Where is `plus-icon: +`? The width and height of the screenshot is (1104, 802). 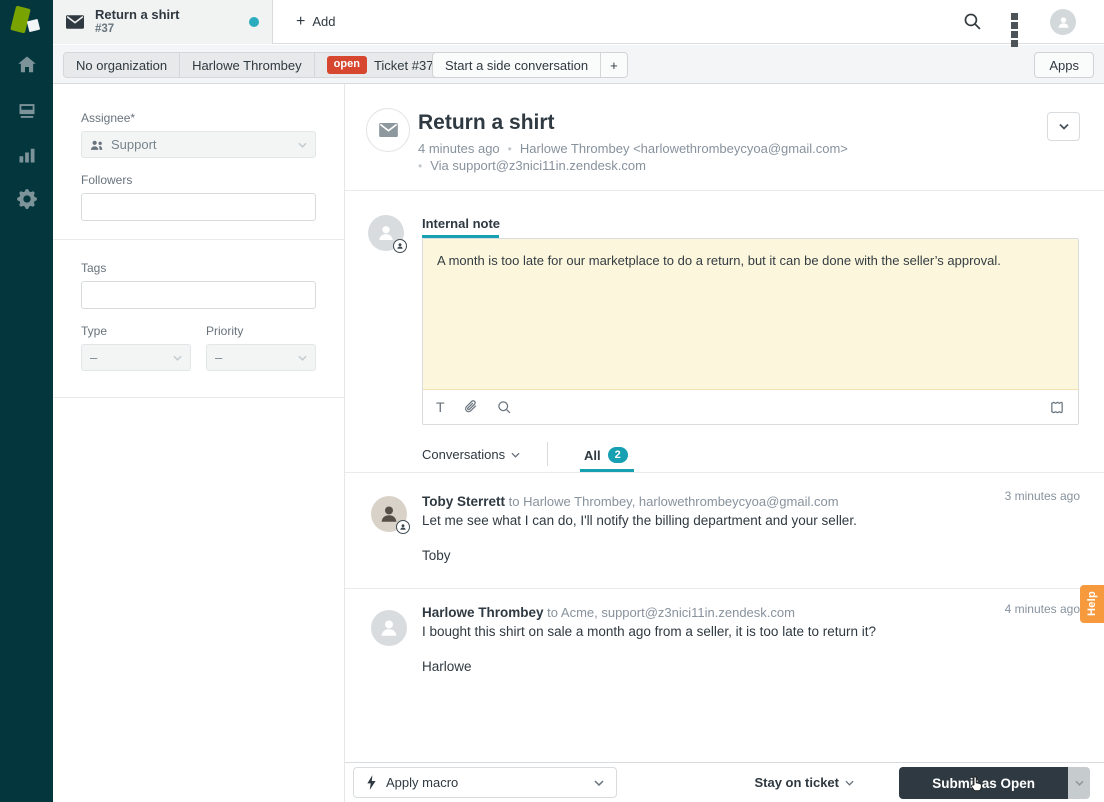
plus-icon: + is located at coordinates (614, 65).